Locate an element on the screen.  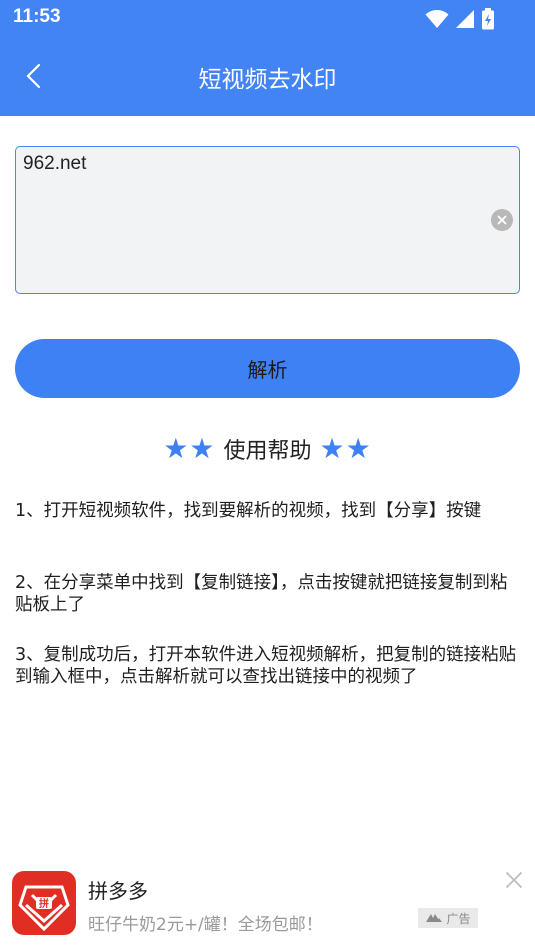
help-step-2: 2、在分享菜单中找到【复制链接】，点击按键就把链接复制到粘贴板上了 is located at coordinates (261, 594).